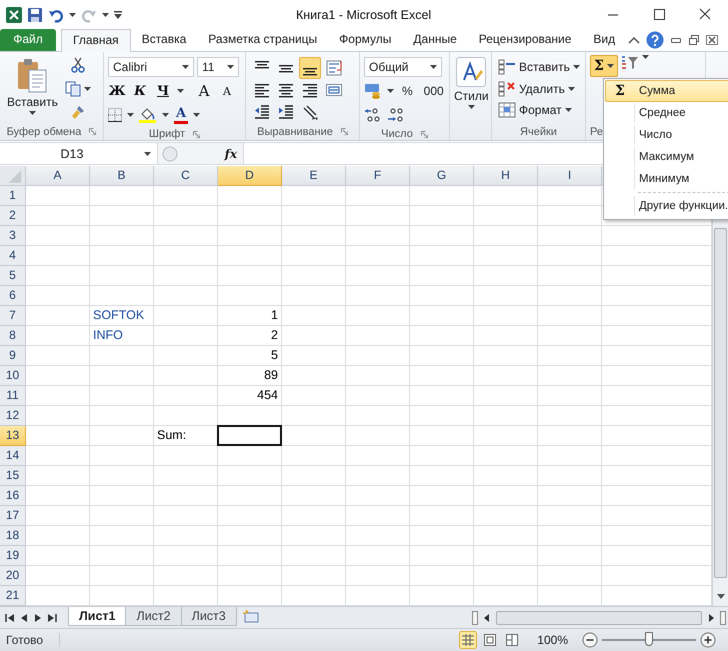 Image resolution: width=728 pixels, height=651 pixels. I want to click on currency-icon, so click(373, 91).